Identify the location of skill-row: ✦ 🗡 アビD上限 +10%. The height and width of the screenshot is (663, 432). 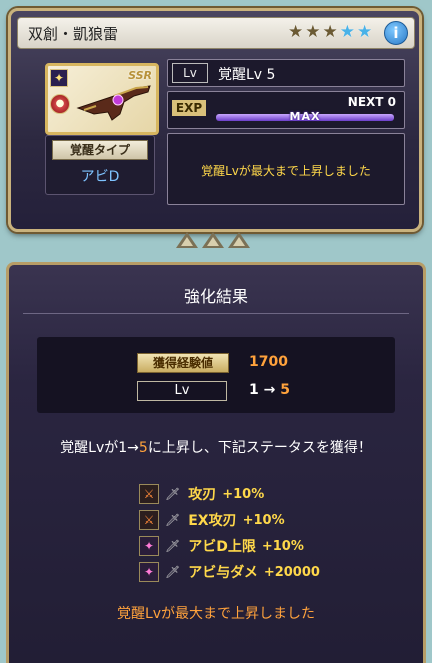
(229, 546).